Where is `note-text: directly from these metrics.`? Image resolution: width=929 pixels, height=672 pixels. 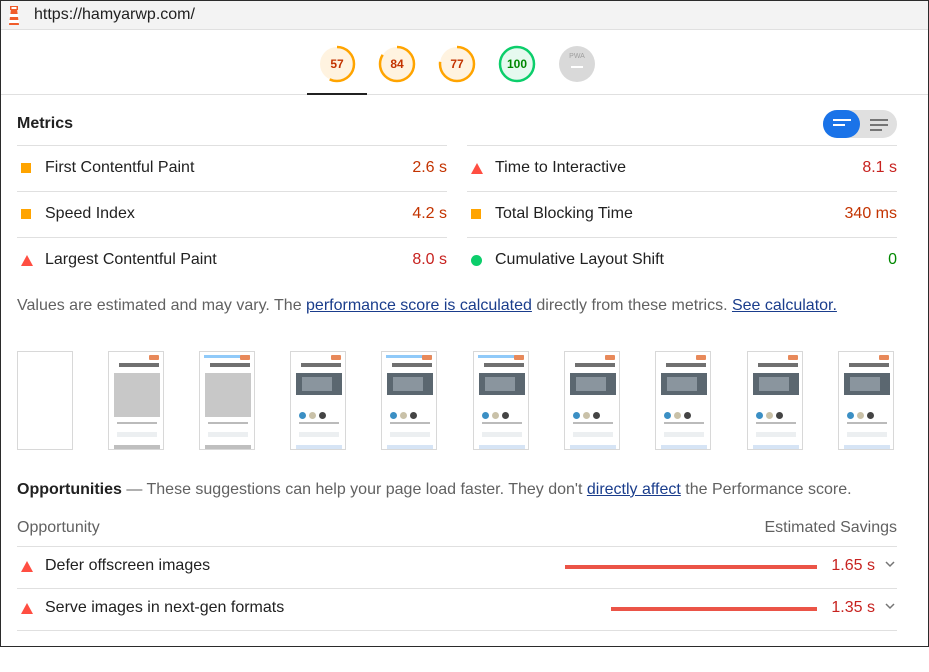 note-text: directly from these metrics. is located at coordinates (631, 305).